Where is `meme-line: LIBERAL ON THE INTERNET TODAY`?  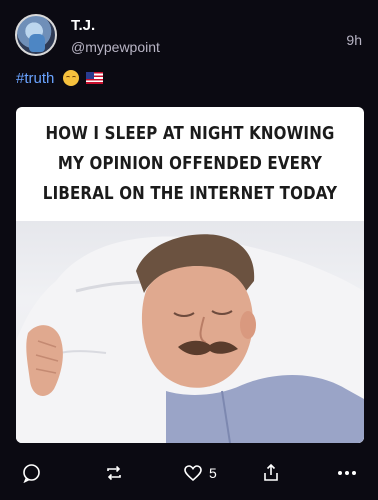
meme-line: LIBERAL ON THE INTERNET TODAY is located at coordinates (190, 194).